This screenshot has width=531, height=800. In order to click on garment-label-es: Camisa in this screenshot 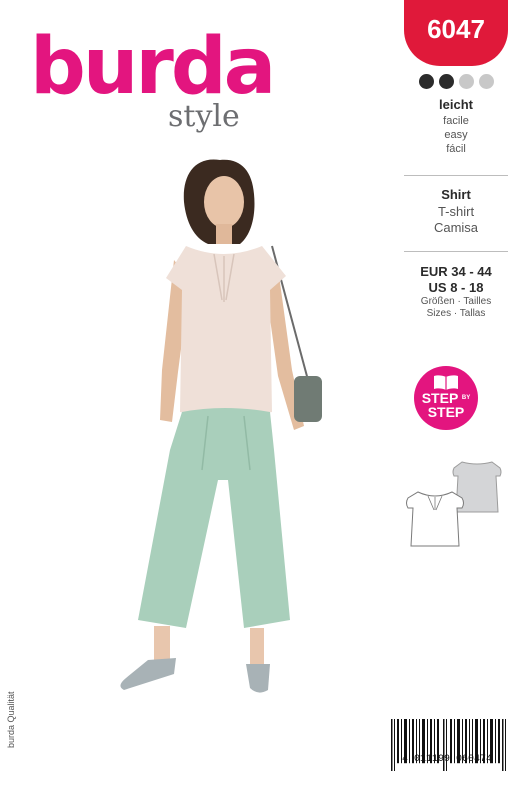, I will do `click(456, 227)`.